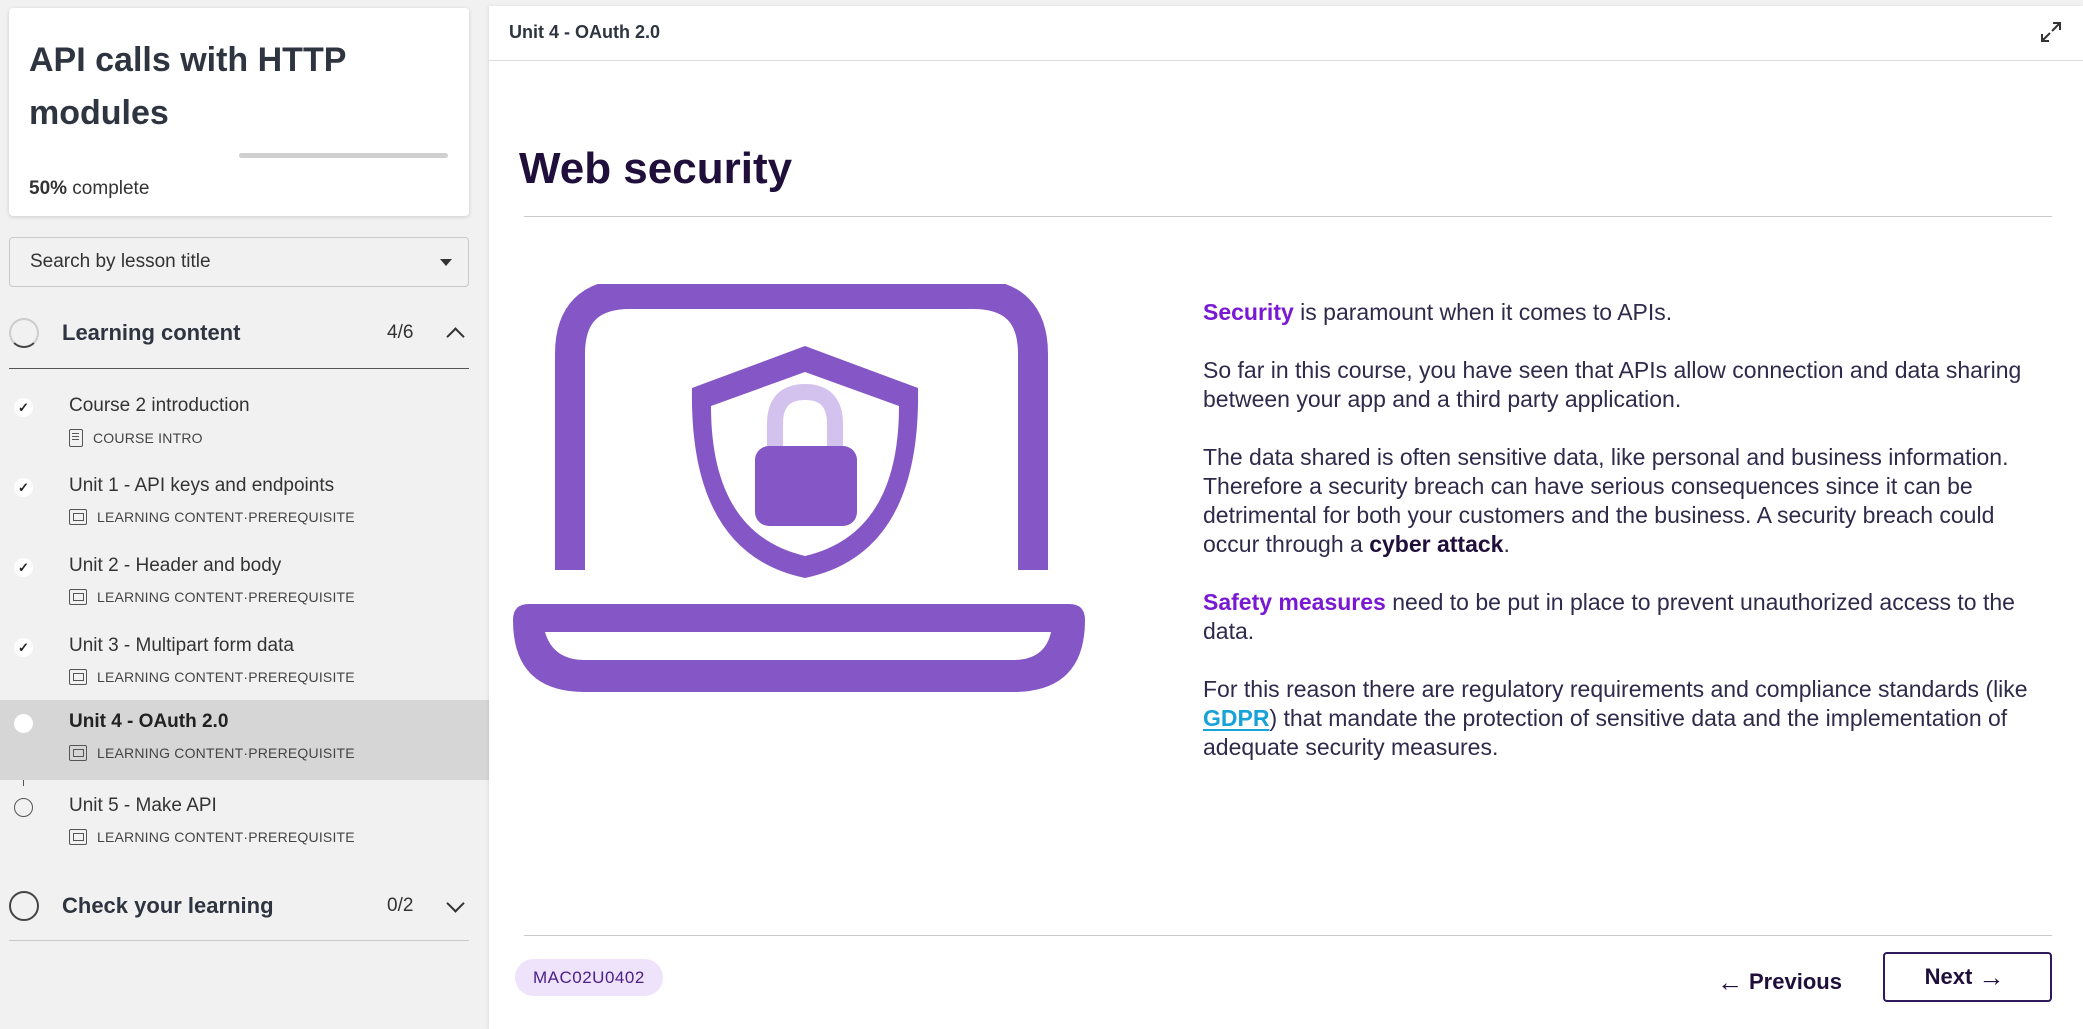 The width and height of the screenshot is (2083, 1029). I want to click on lesson-title: Course 2 introduction, so click(159, 405).